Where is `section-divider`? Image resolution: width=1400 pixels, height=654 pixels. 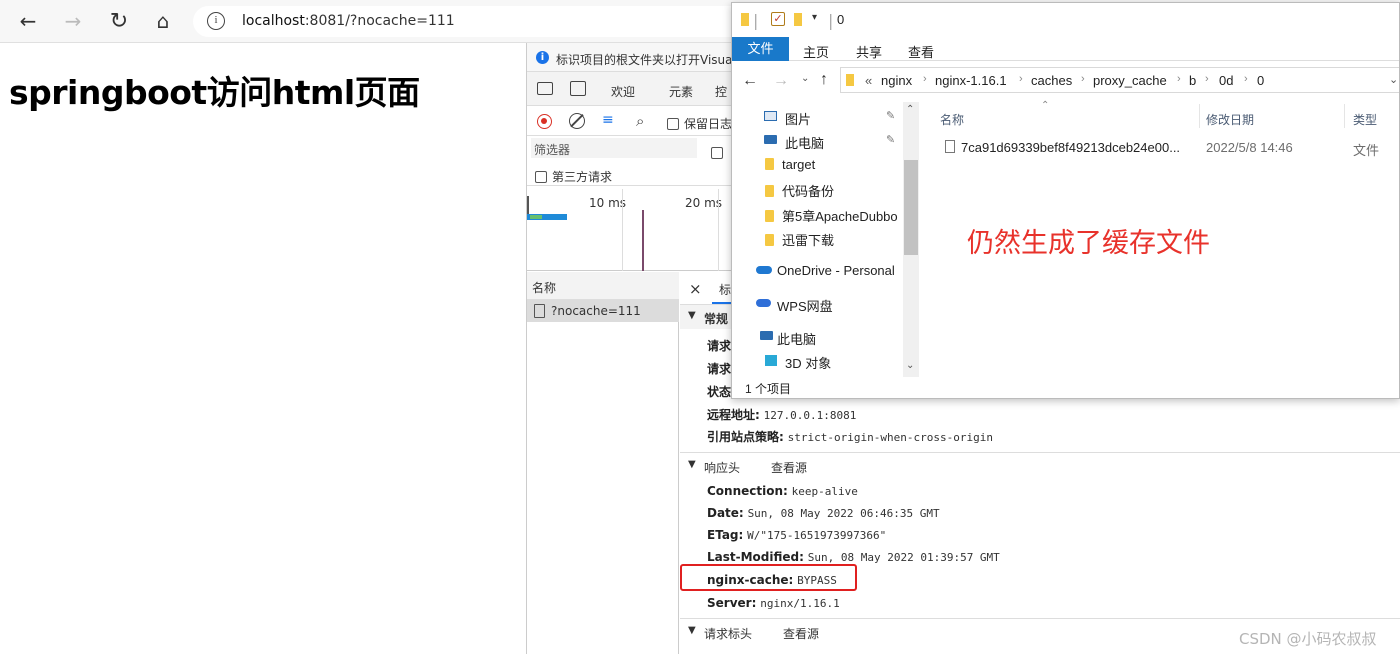
section-divider is located at coordinates (1040, 452).